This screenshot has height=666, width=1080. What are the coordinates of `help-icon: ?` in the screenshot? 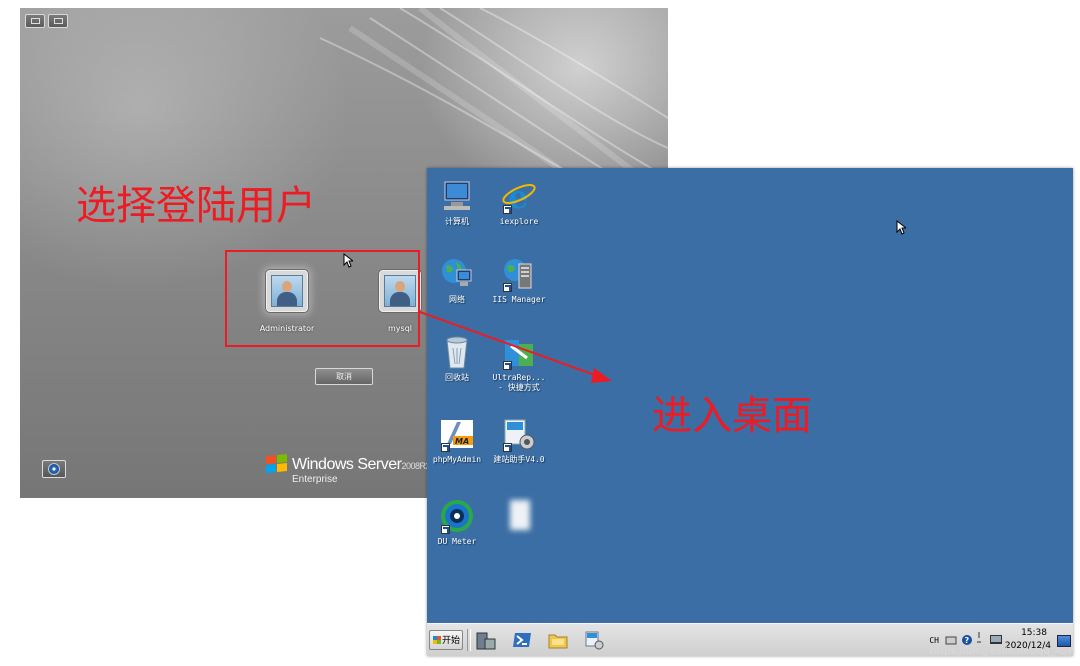 It's located at (967, 640).